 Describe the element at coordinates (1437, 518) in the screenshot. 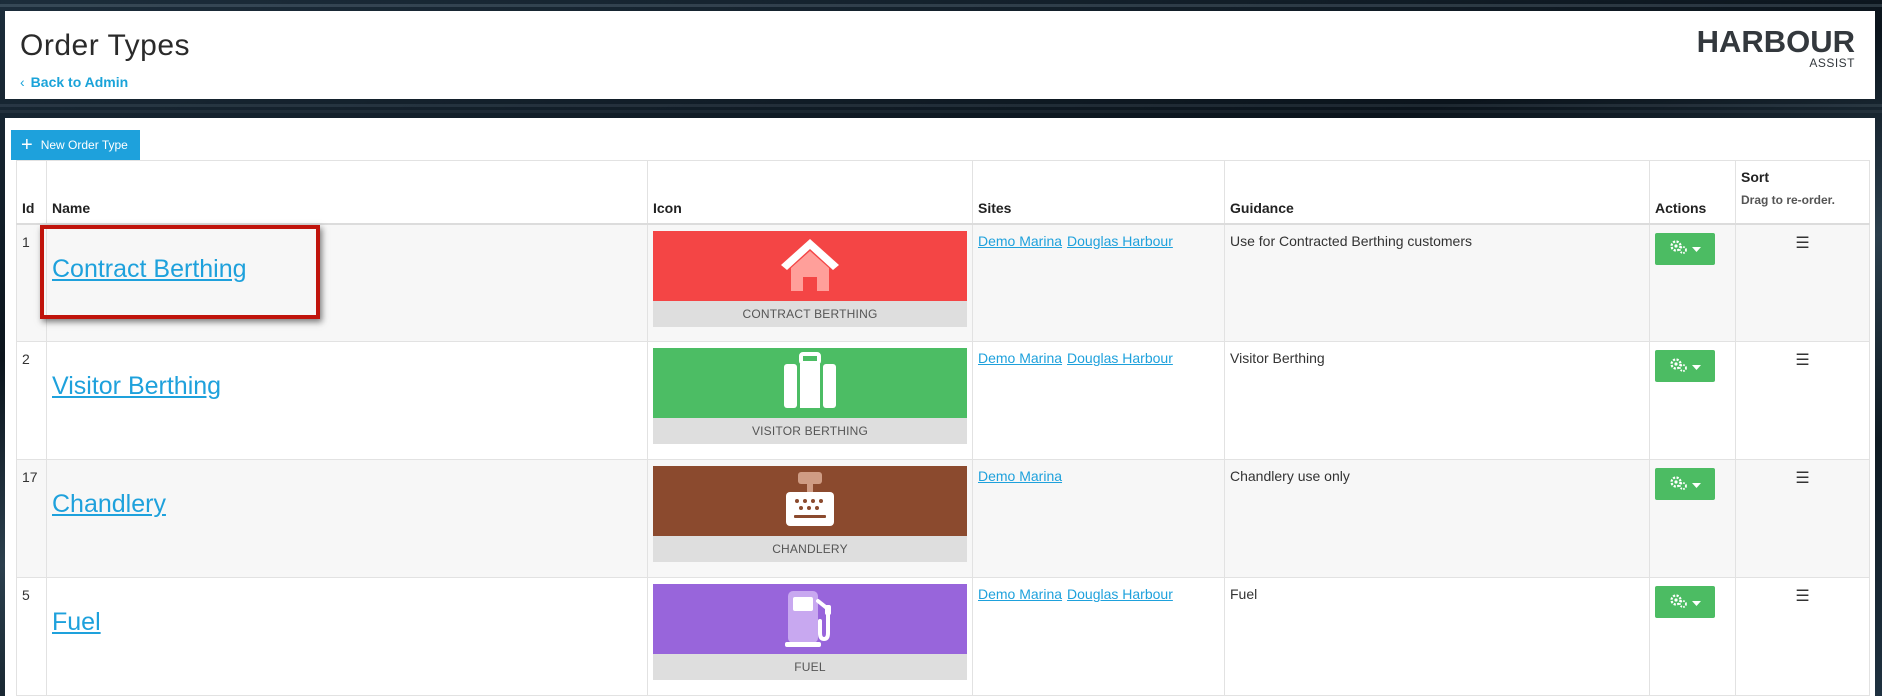

I see `guidance-cell: Chandlery use only` at that location.